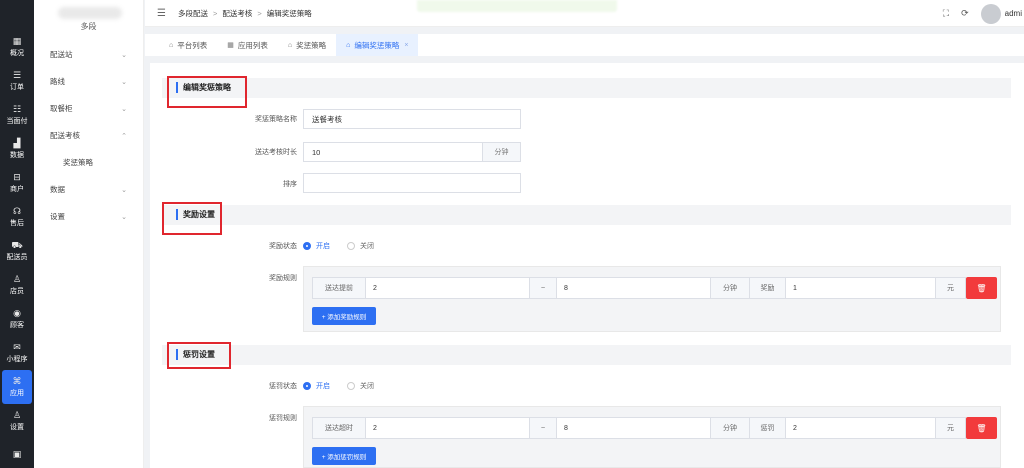 The height and width of the screenshot is (468, 1024). I want to click on apps-icon: ⌘, so click(17, 381).